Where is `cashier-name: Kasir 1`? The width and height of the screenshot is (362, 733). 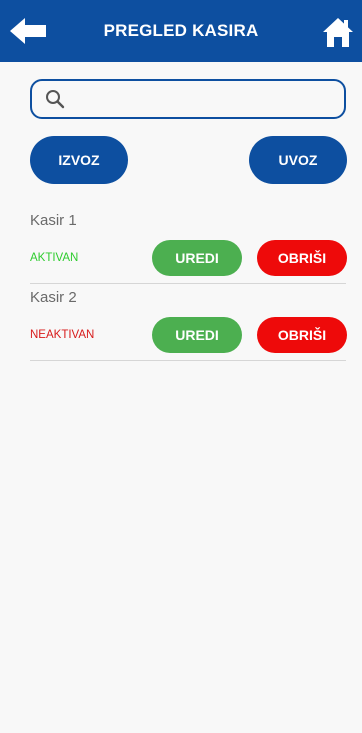
cashier-name: Kasir 1 is located at coordinates (53, 220).